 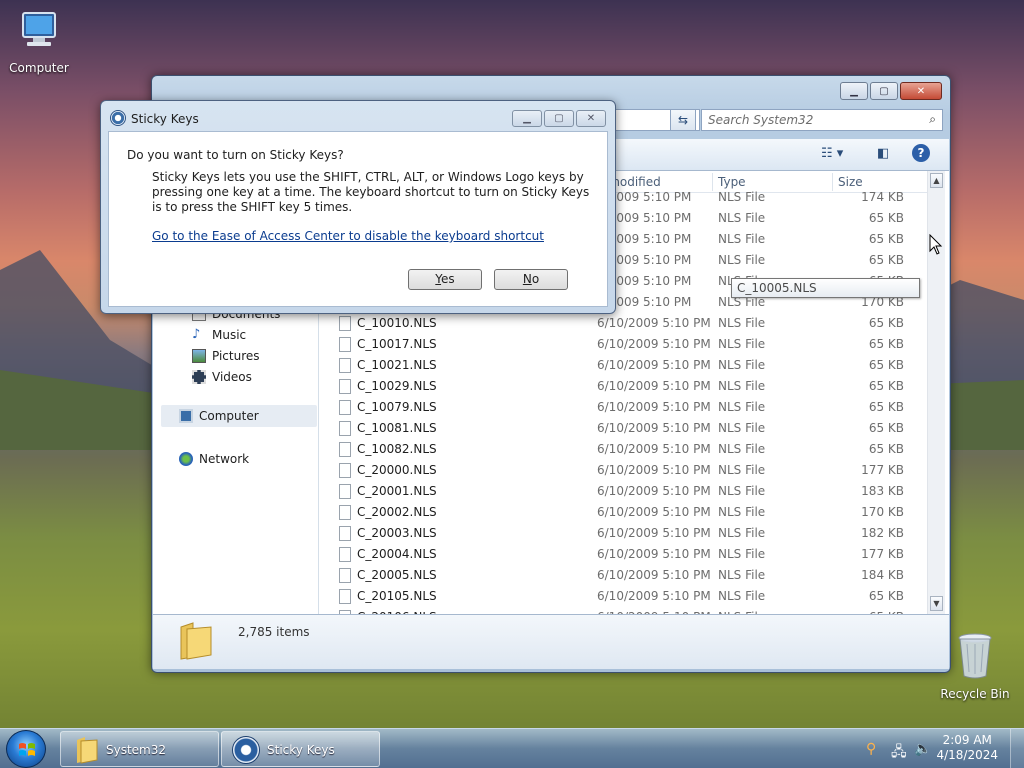 What do you see at coordinates (832, 153) in the screenshot?
I see `view-options-icon: ☷ ▾` at bounding box center [832, 153].